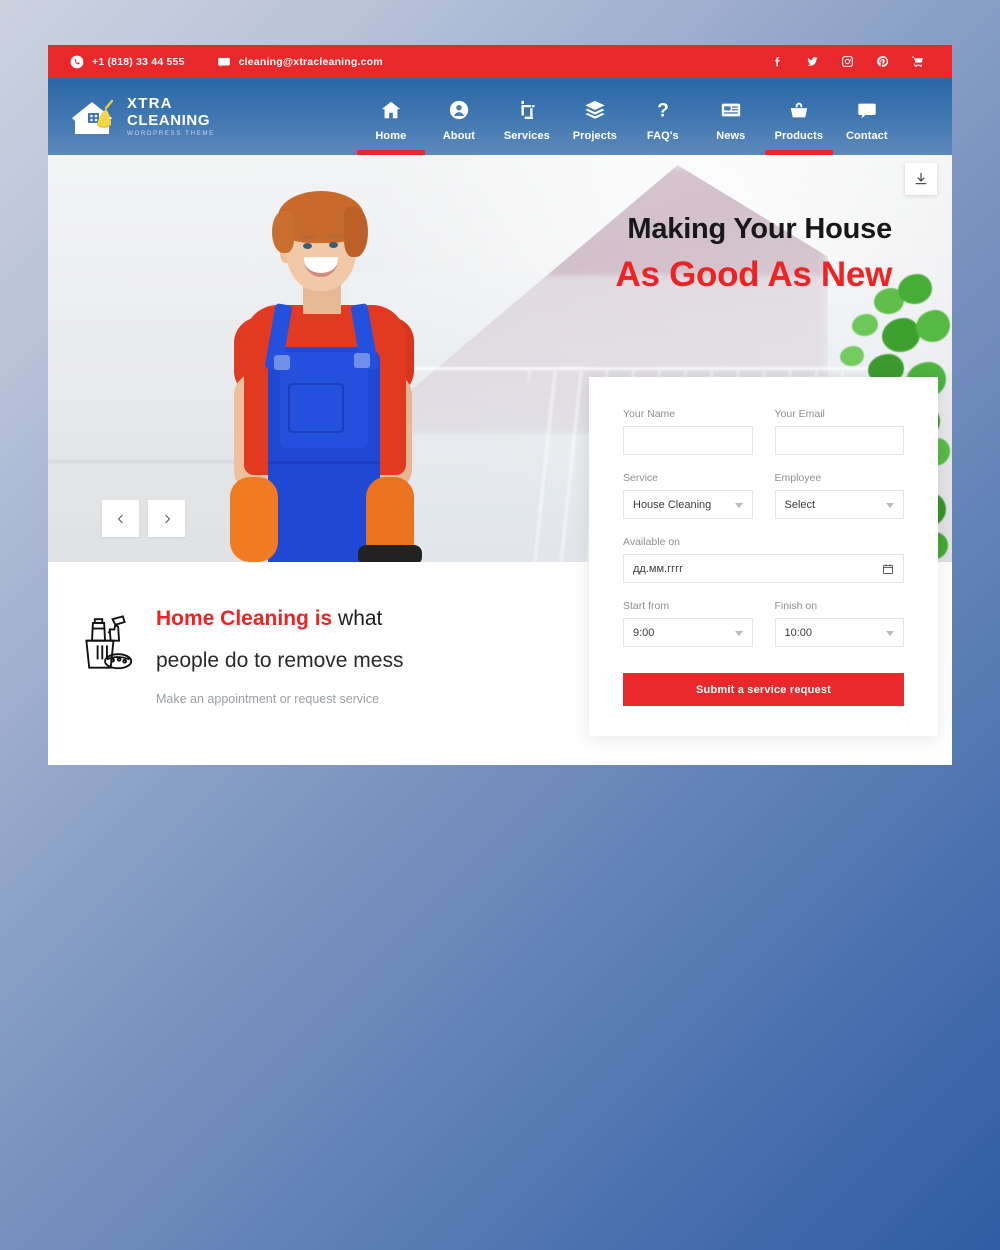 The height and width of the screenshot is (1250, 1000). What do you see at coordinates (94, 117) in the screenshot?
I see `house-with-broom-icon` at bounding box center [94, 117].